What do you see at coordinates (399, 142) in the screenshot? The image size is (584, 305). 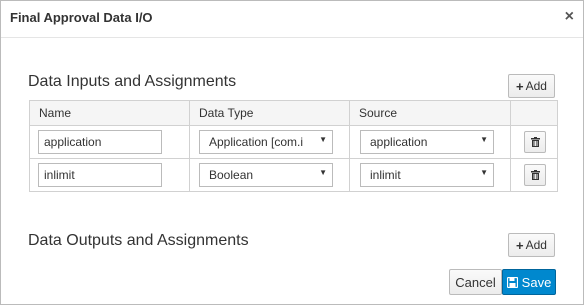 I see `source-value: application` at bounding box center [399, 142].